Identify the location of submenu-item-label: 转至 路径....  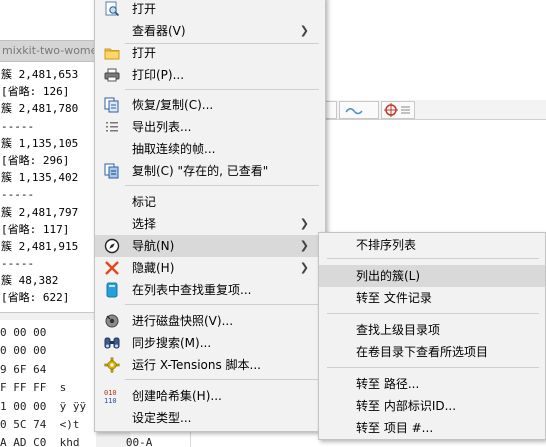
(388, 384).